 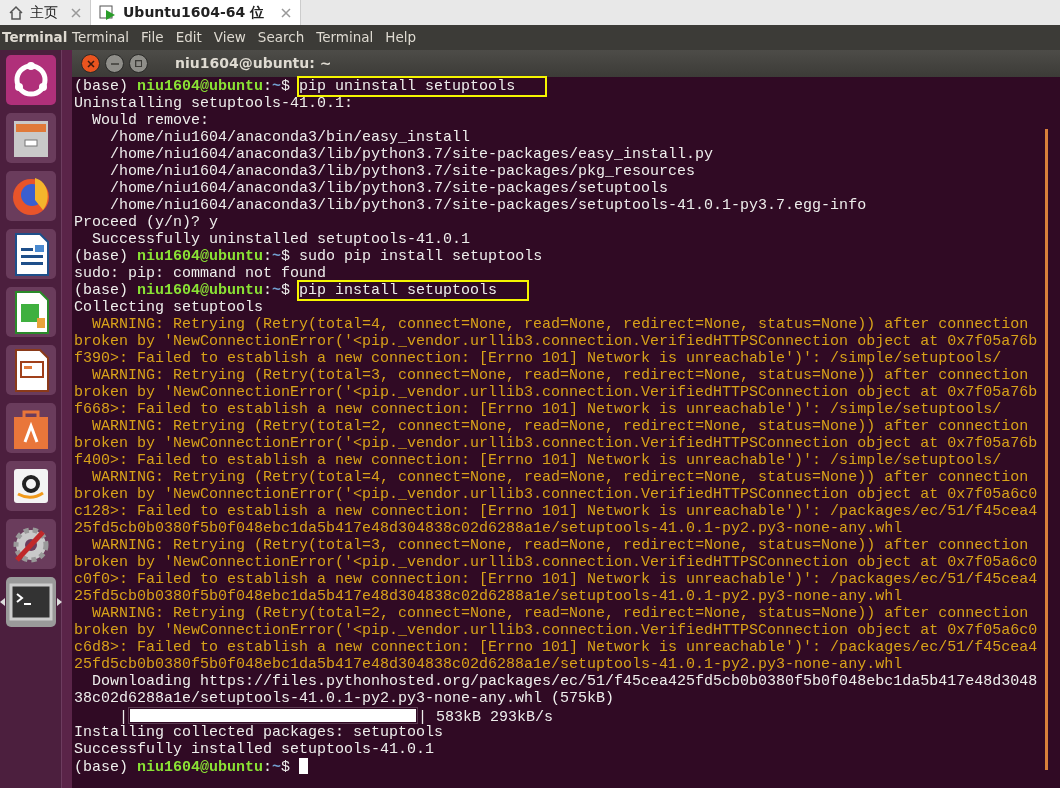 What do you see at coordinates (254, 749) in the screenshot?
I see `output-text: Successfully installed setuptools-41.0.1` at bounding box center [254, 749].